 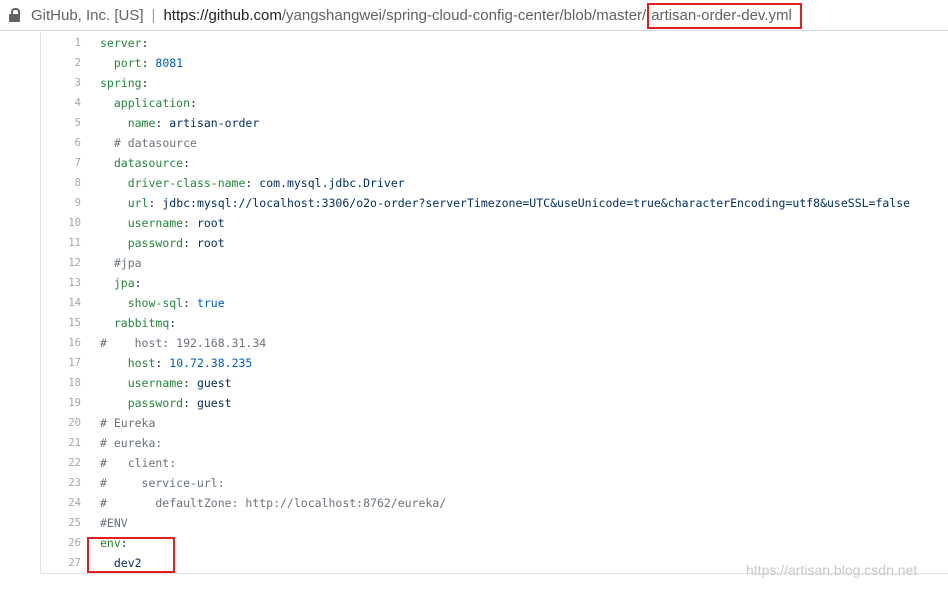 I want to click on line-number: 7, so click(x=61, y=163).